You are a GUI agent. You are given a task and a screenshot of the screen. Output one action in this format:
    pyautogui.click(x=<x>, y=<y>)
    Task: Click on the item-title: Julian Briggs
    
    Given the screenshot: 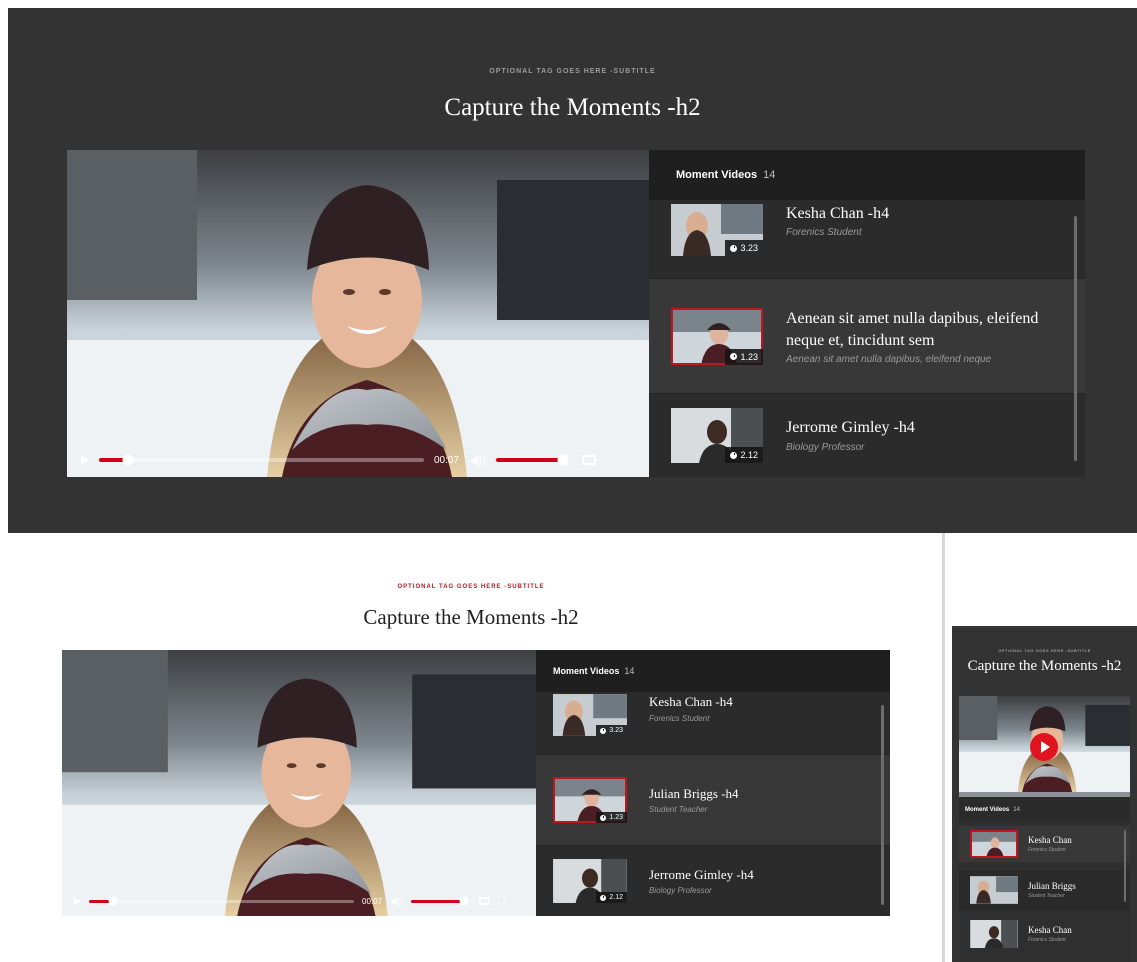 What is the action you would take?
    pyautogui.click(x=1052, y=885)
    